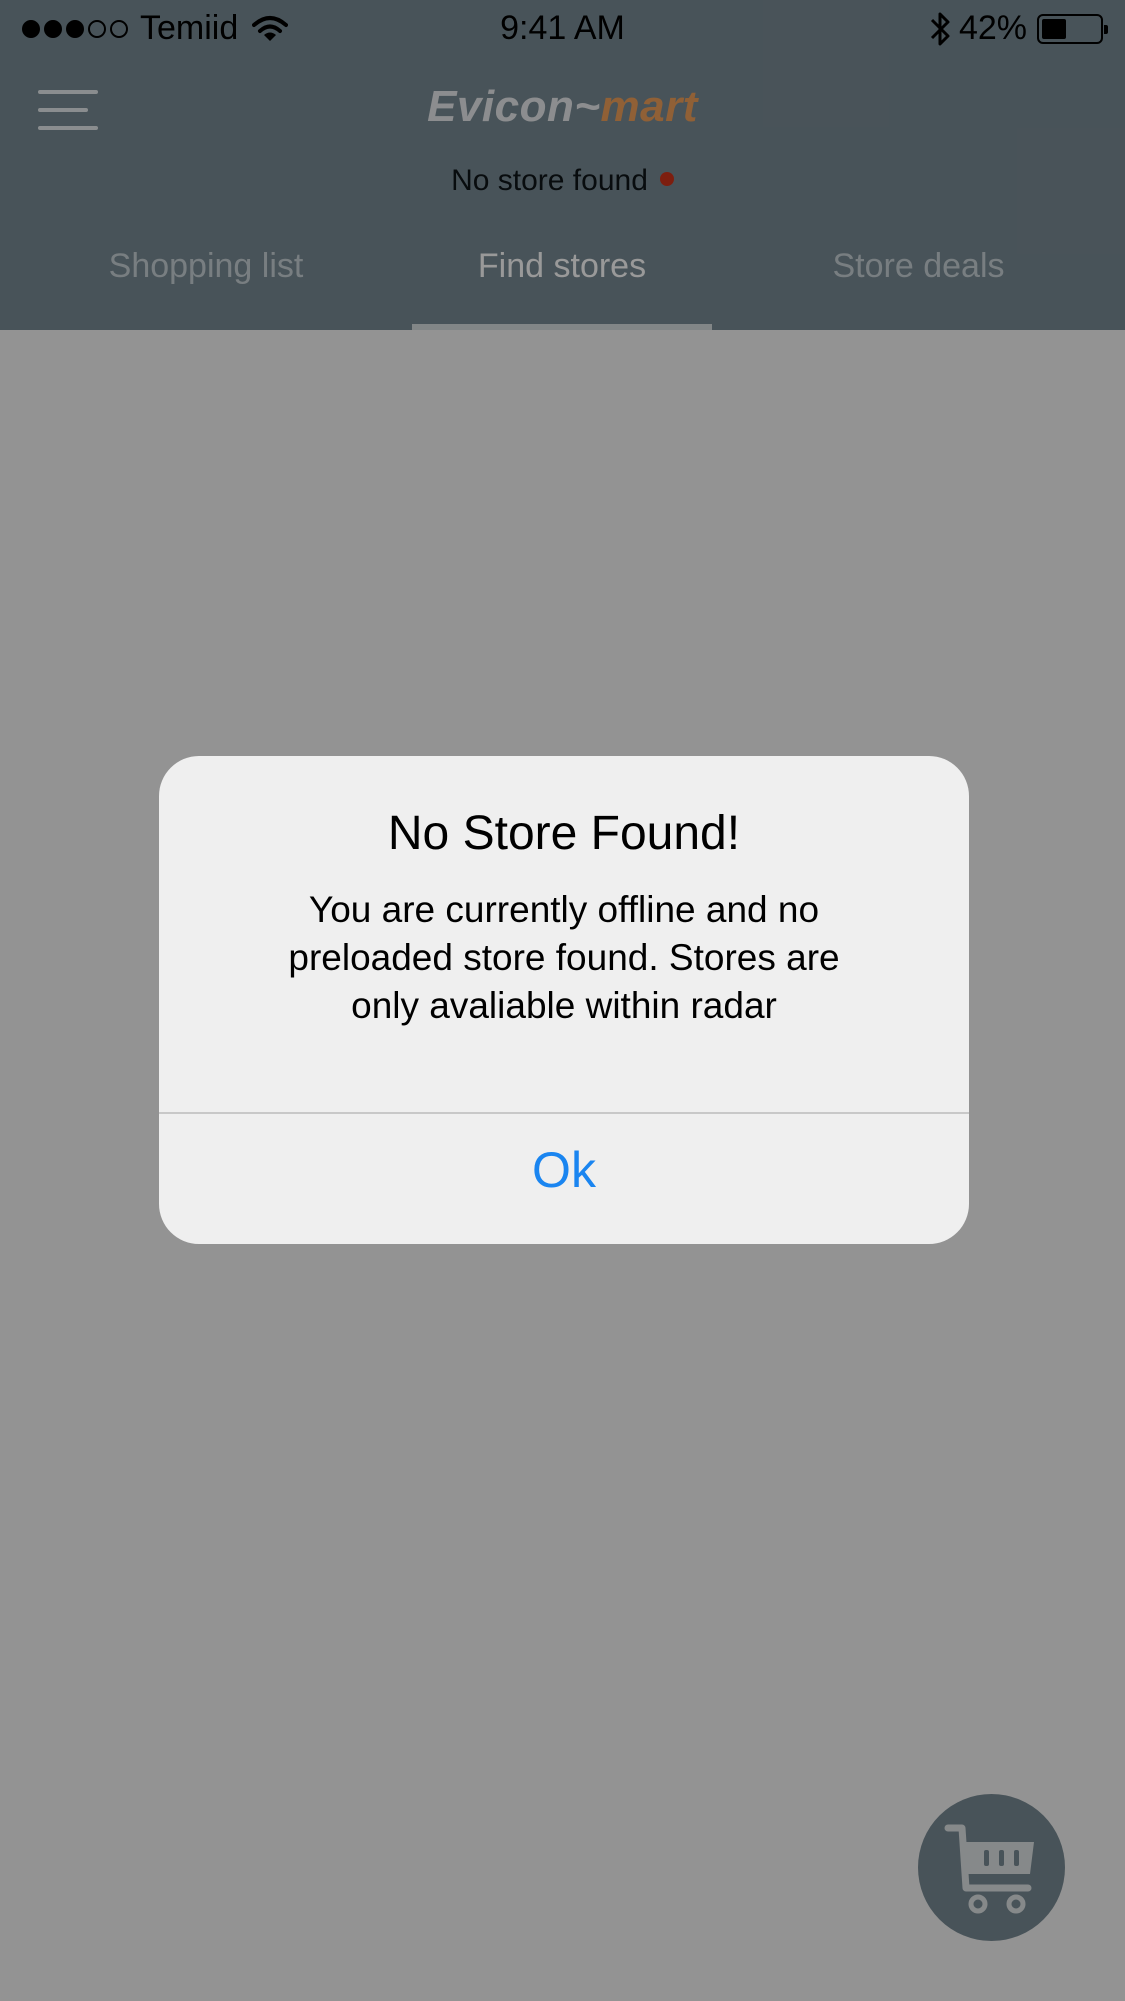  I want to click on ok-button: Ok, so click(564, 1179).